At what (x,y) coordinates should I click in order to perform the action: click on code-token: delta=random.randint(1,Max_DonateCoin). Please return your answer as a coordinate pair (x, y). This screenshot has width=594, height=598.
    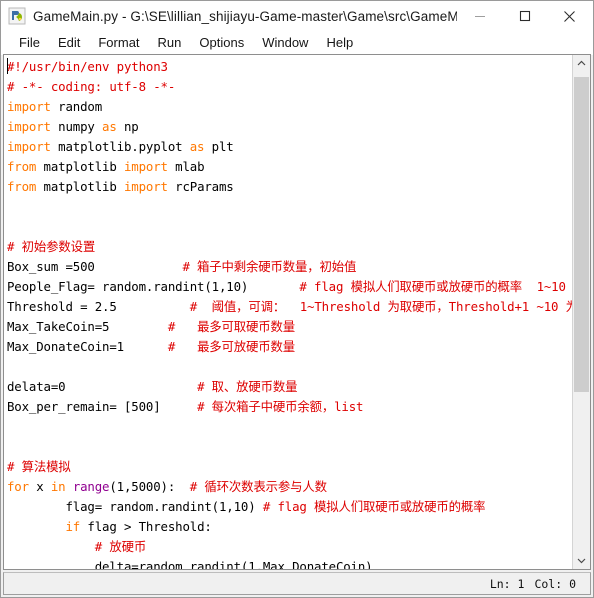
    Looking at the image, I should click on (190, 564).